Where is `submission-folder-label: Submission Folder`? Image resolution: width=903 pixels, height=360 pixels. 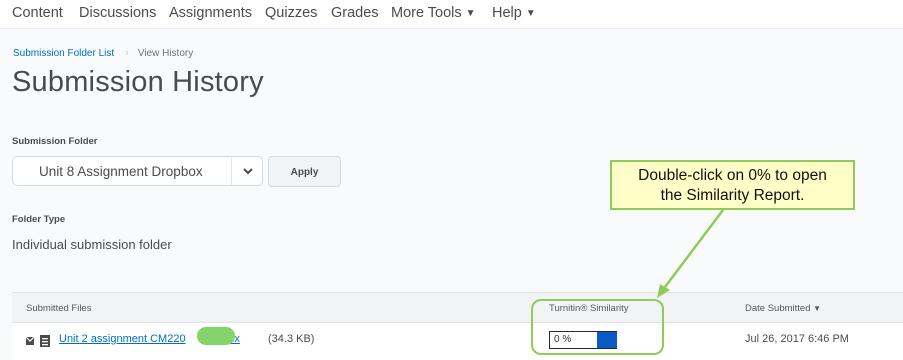
submission-folder-label: Submission Folder is located at coordinates (55, 141).